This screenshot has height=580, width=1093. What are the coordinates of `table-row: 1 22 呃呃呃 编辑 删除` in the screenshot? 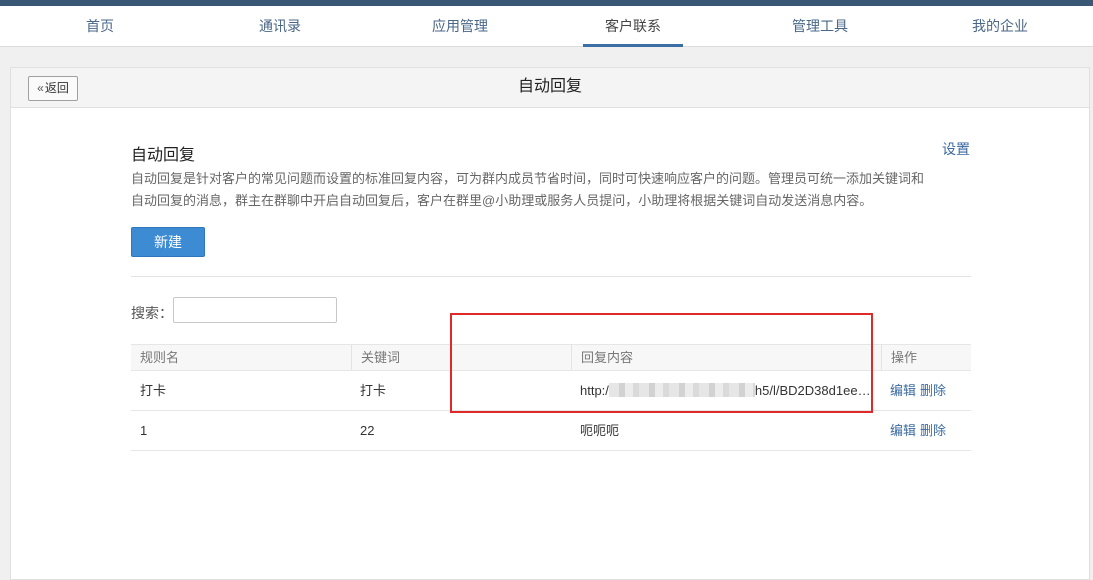 It's located at (551, 431).